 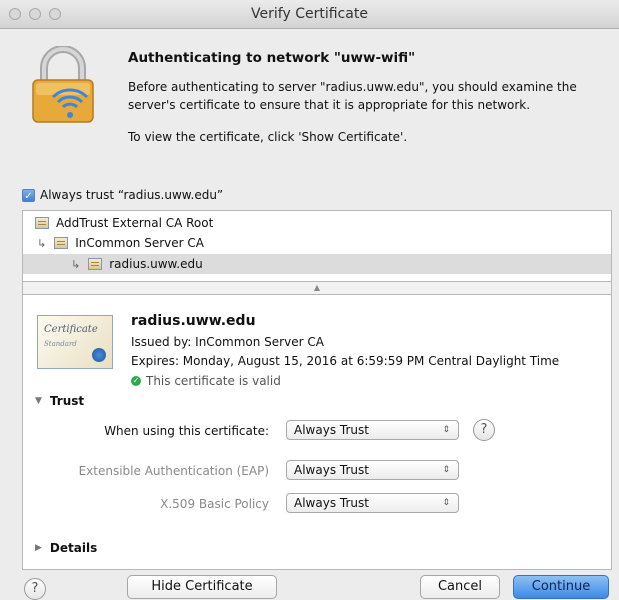 What do you see at coordinates (38, 401) in the screenshot?
I see `disclosure-open-icon: ▼` at bounding box center [38, 401].